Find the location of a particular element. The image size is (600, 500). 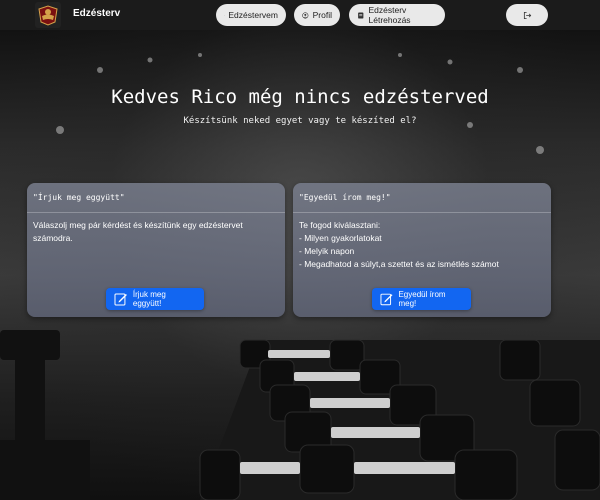

write-alone-button-label: Egyedül írom meg! is located at coordinates (422, 299).